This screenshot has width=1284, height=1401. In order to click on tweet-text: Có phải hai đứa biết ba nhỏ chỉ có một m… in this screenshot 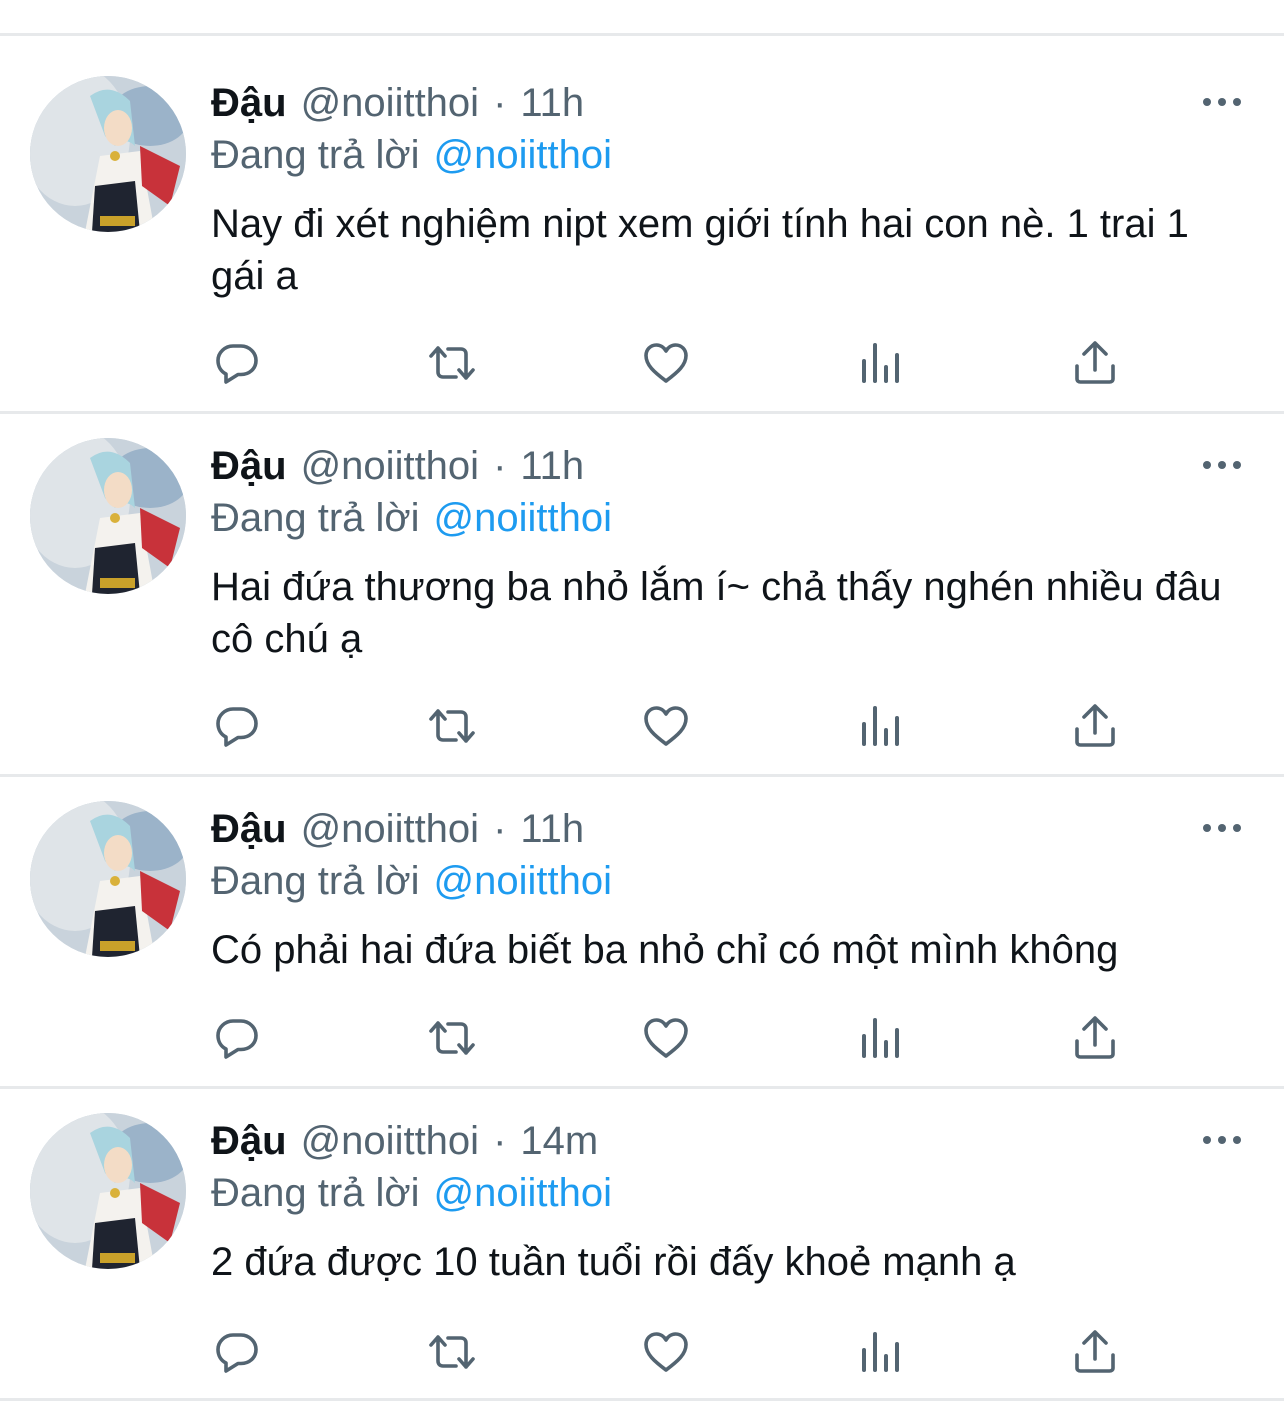, I will do `click(665, 950)`.